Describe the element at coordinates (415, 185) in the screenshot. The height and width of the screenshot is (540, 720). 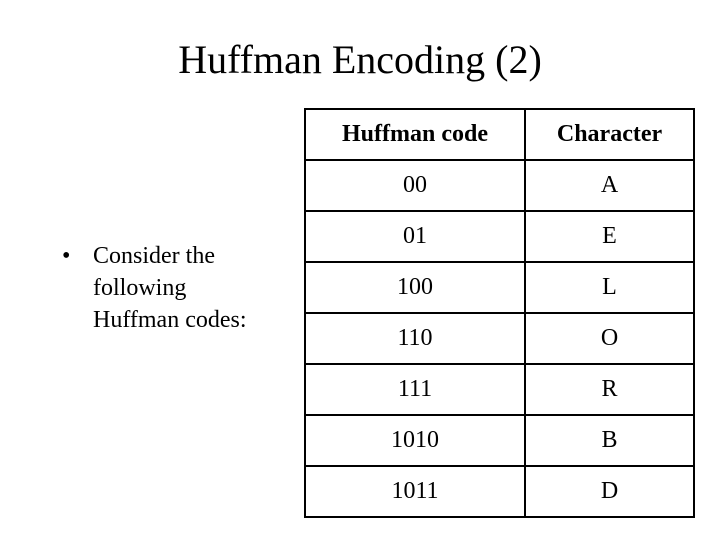
I see `code-cell: 00` at that location.